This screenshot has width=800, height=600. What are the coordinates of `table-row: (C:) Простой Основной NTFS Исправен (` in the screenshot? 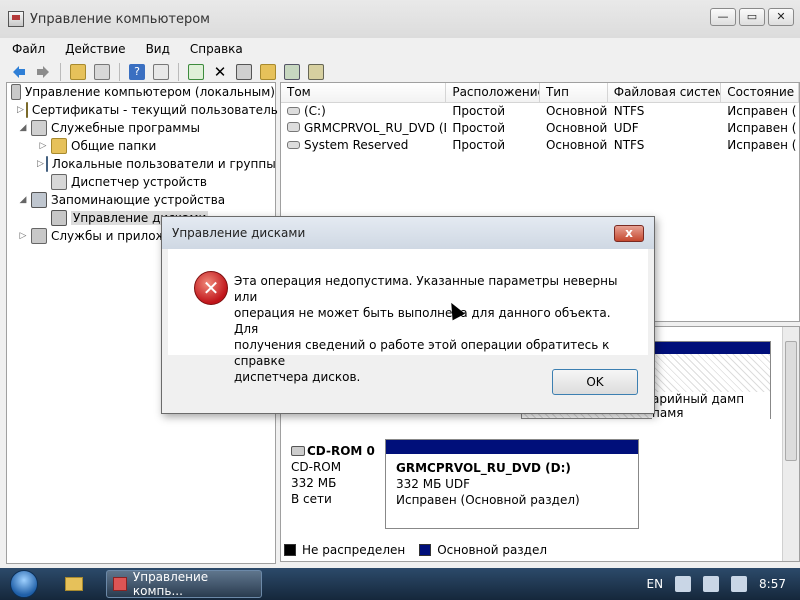 It's located at (540, 111).